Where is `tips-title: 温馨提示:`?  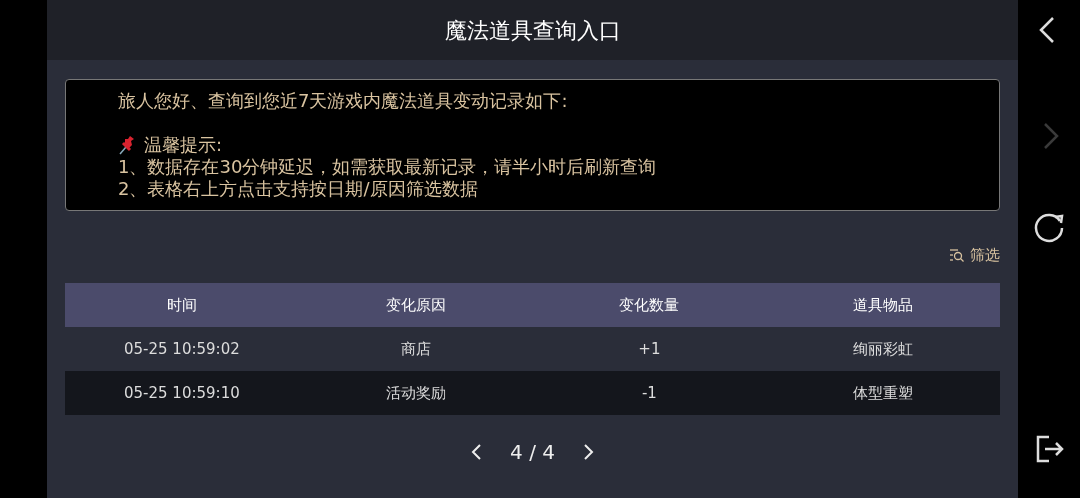 tips-title: 温馨提示: is located at coordinates (183, 145).